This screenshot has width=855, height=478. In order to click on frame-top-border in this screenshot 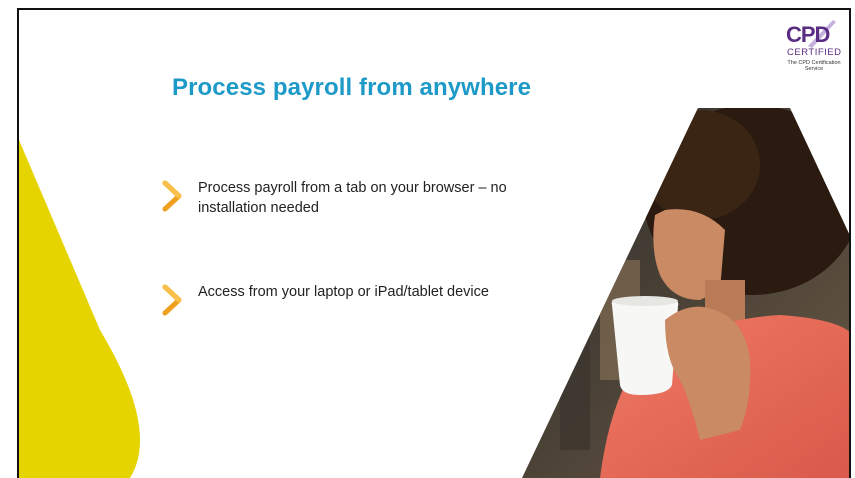, I will do `click(434, 9)`.